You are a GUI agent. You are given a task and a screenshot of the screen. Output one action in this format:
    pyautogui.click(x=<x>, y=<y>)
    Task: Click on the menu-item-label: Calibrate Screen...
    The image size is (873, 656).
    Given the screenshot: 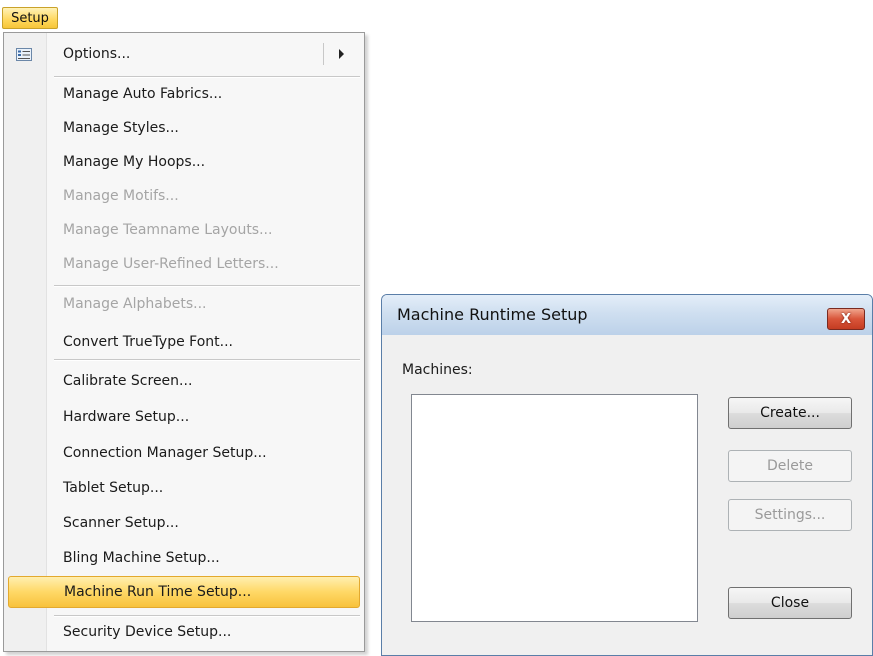 What is the action you would take?
    pyautogui.click(x=128, y=381)
    